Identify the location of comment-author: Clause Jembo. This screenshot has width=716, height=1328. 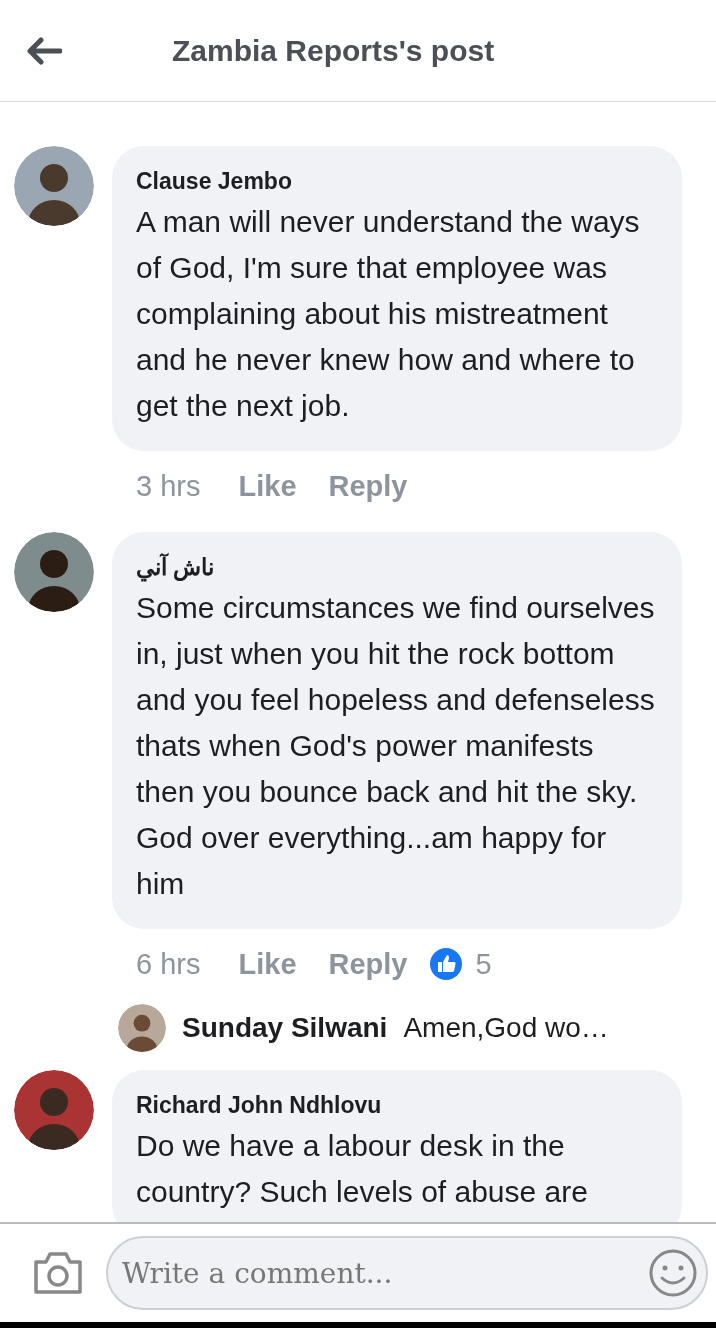
(397, 181).